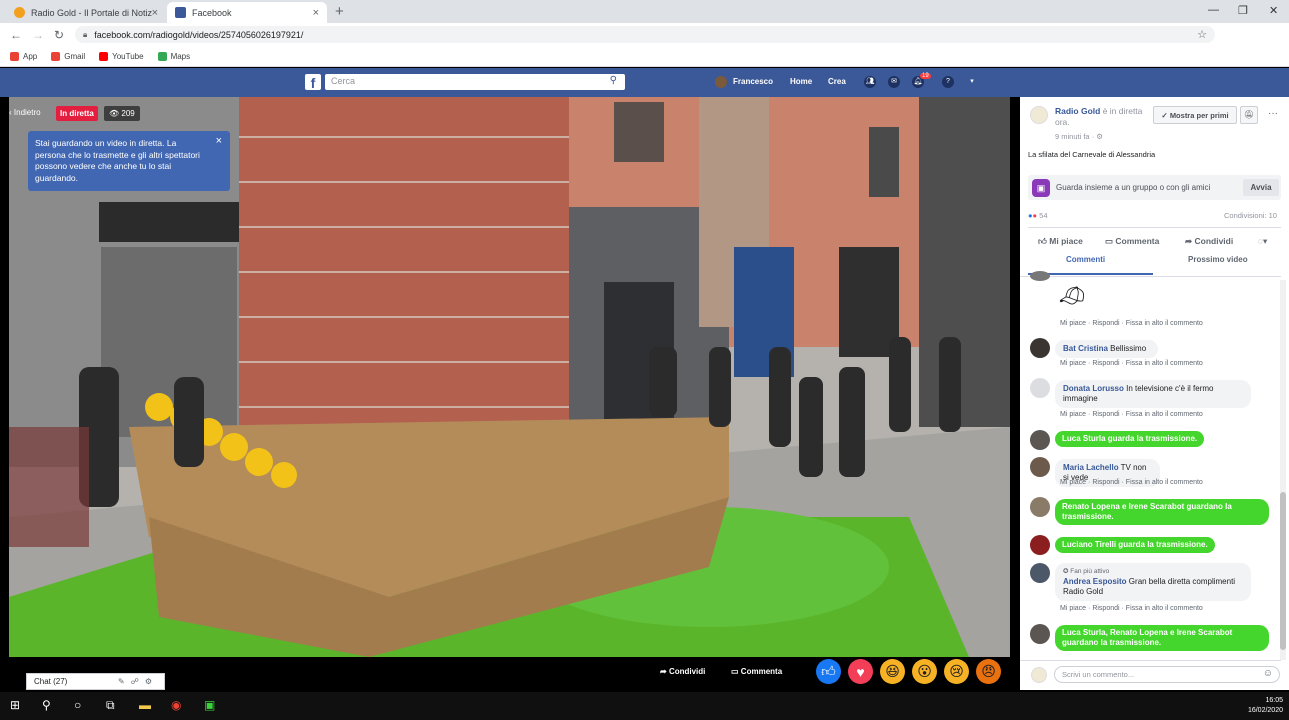 Image resolution: width=1289 pixels, height=720 pixels. I want to click on bookmark-app: App, so click(23, 56).